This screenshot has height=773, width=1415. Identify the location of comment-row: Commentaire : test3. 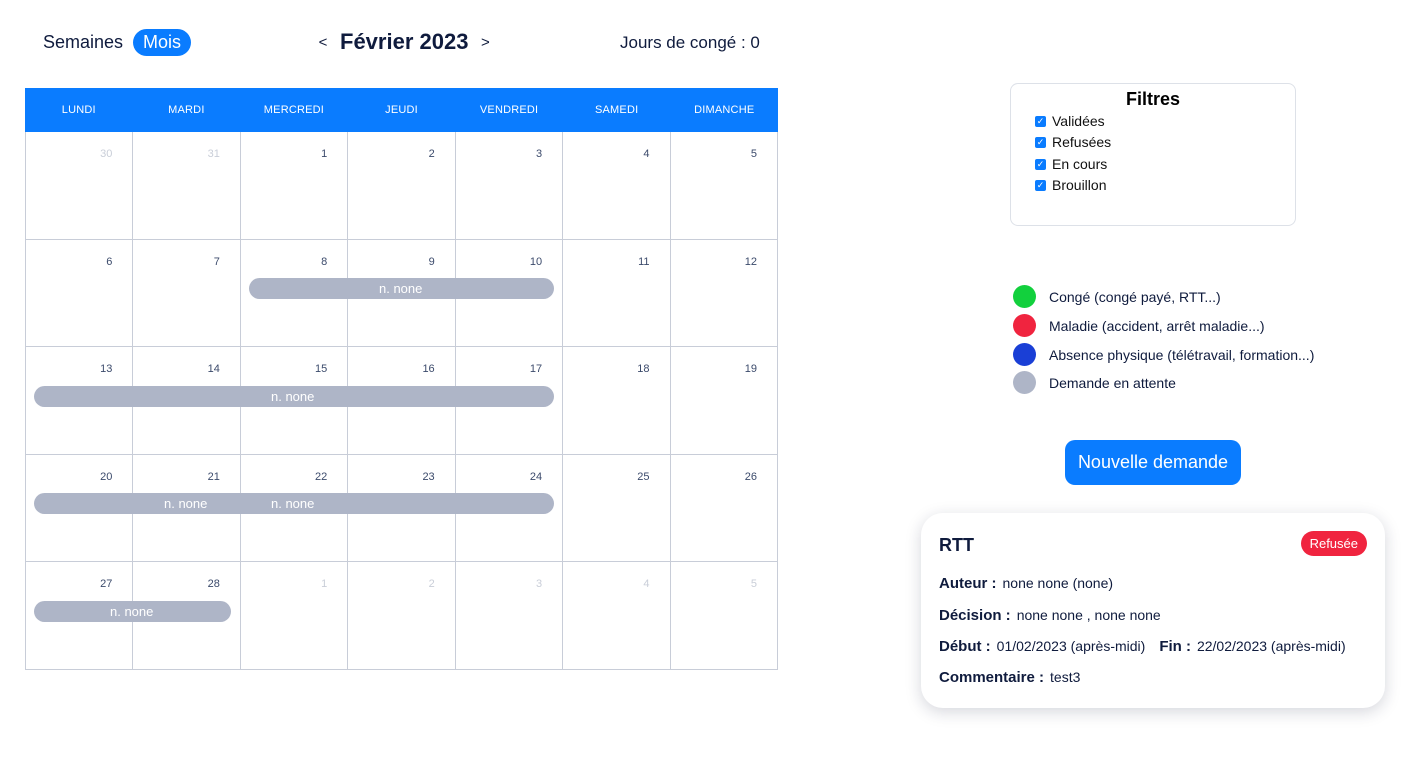
(1009, 677).